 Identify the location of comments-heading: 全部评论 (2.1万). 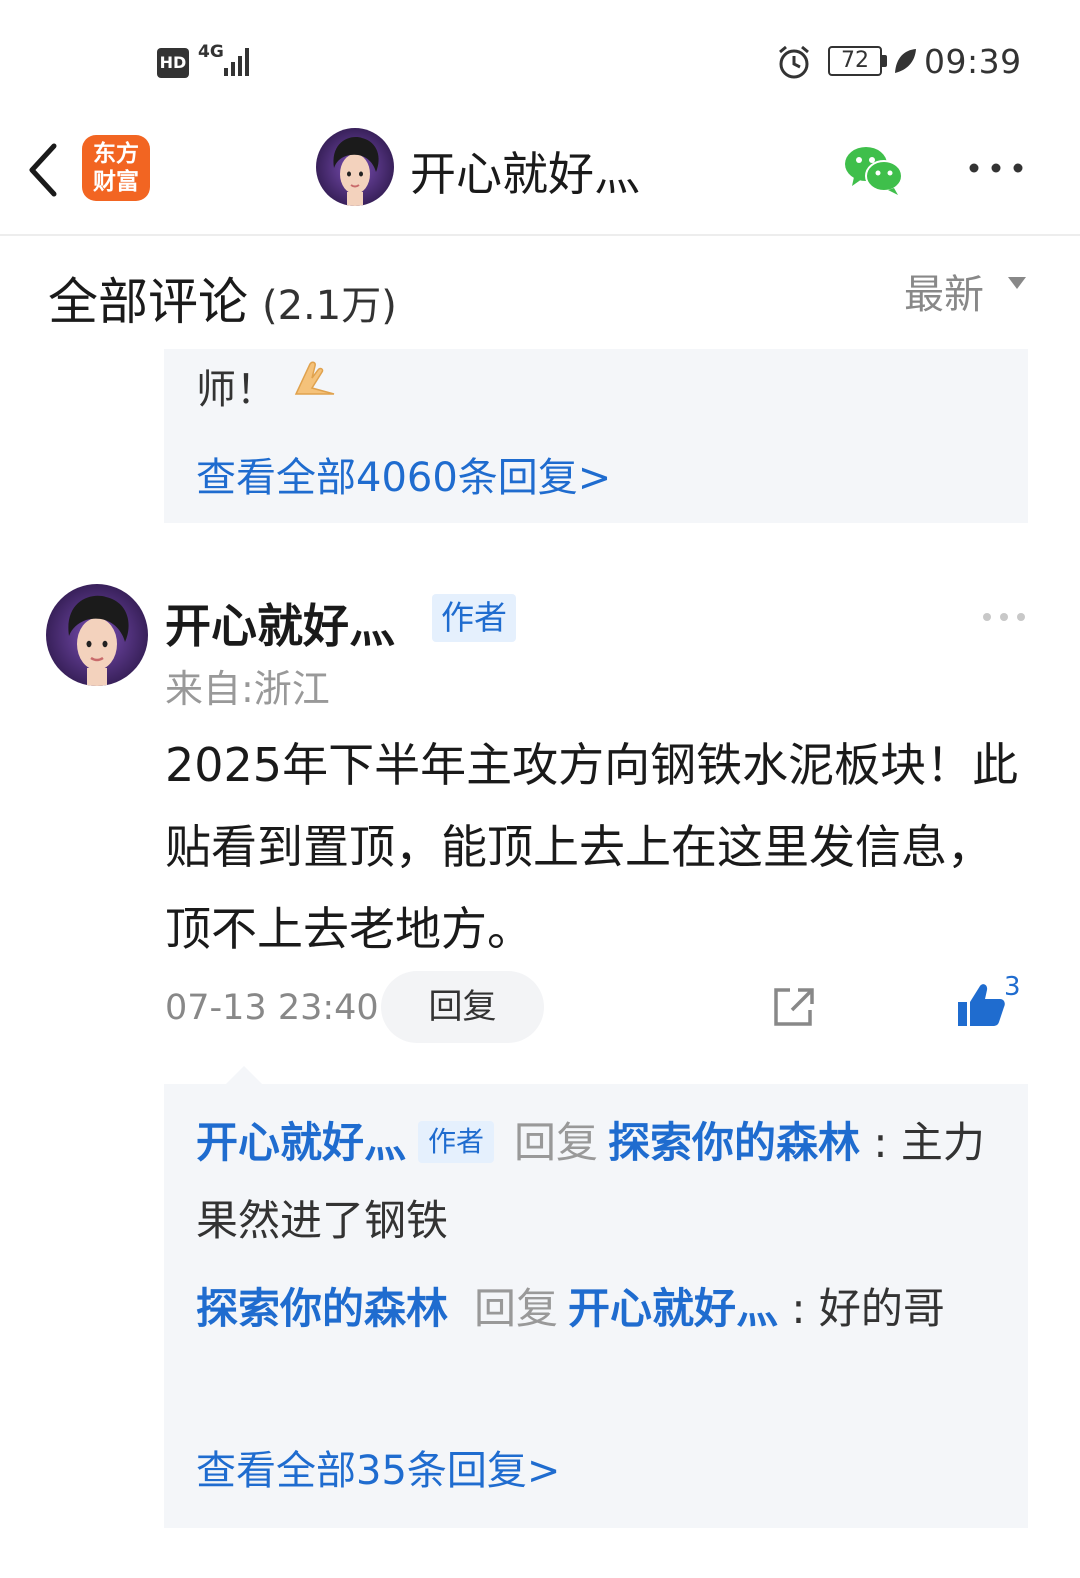
(222, 298).